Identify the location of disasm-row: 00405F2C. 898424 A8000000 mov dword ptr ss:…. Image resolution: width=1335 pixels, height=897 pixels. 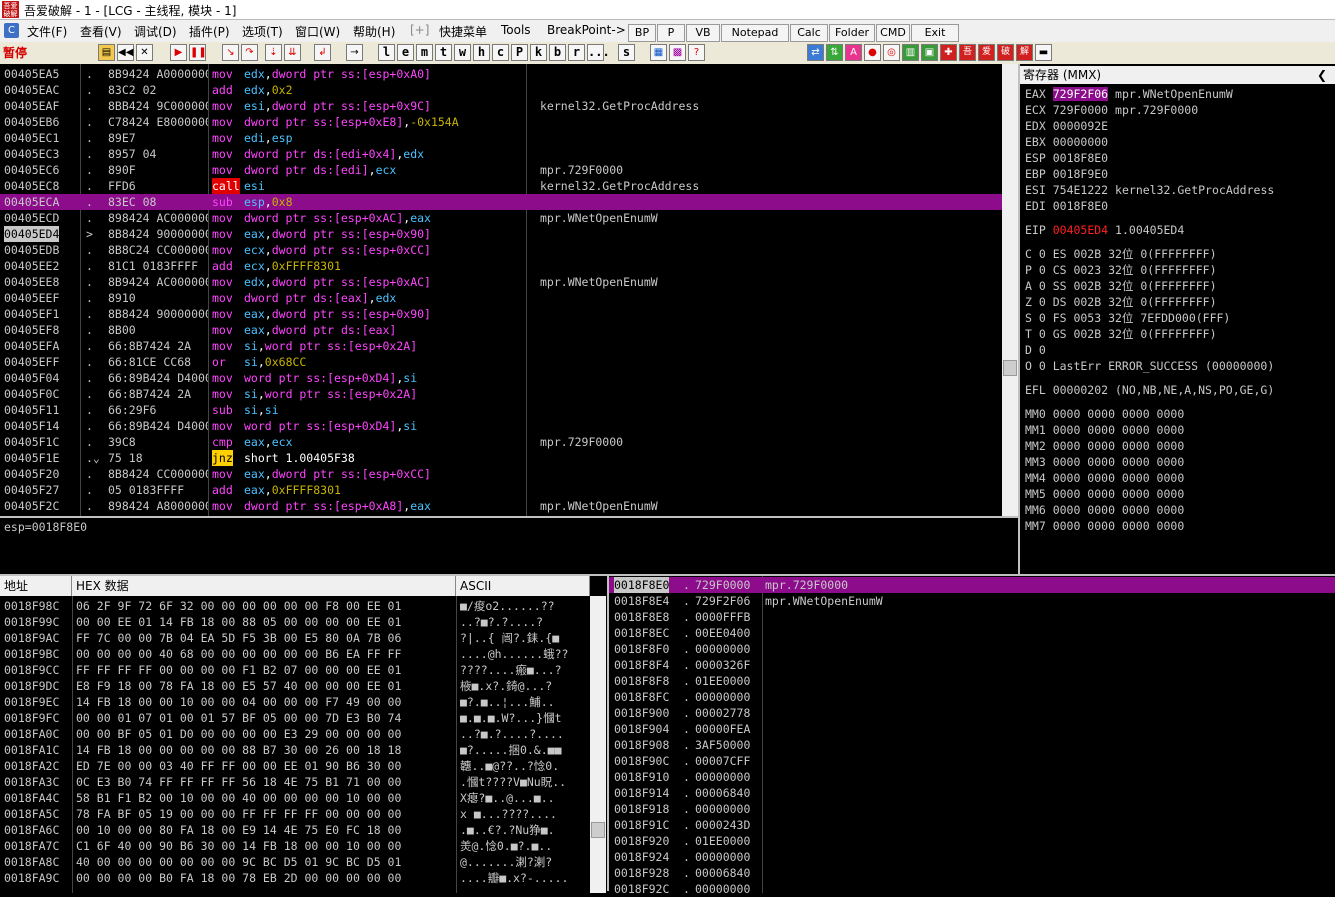
(501, 506).